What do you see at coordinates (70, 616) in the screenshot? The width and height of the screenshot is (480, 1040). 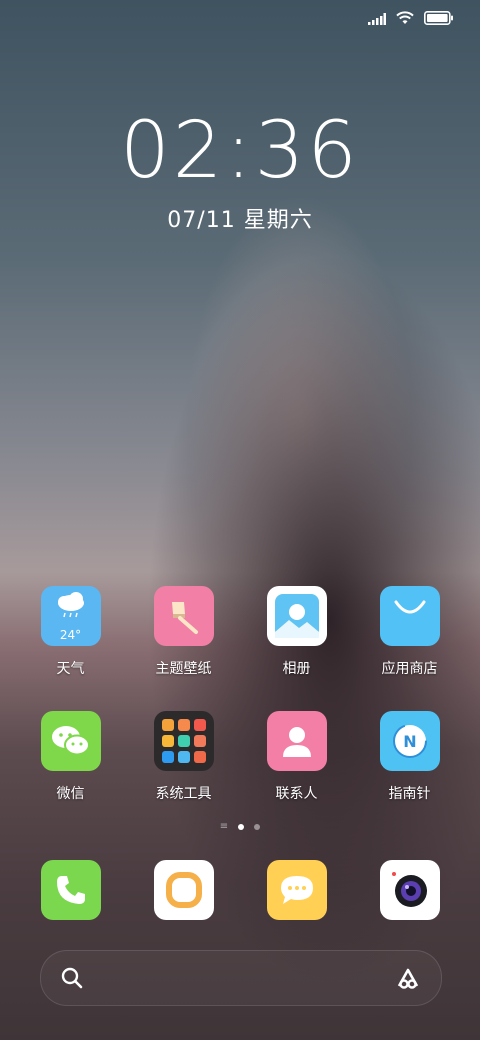 I see `weather-icon: 24°` at bounding box center [70, 616].